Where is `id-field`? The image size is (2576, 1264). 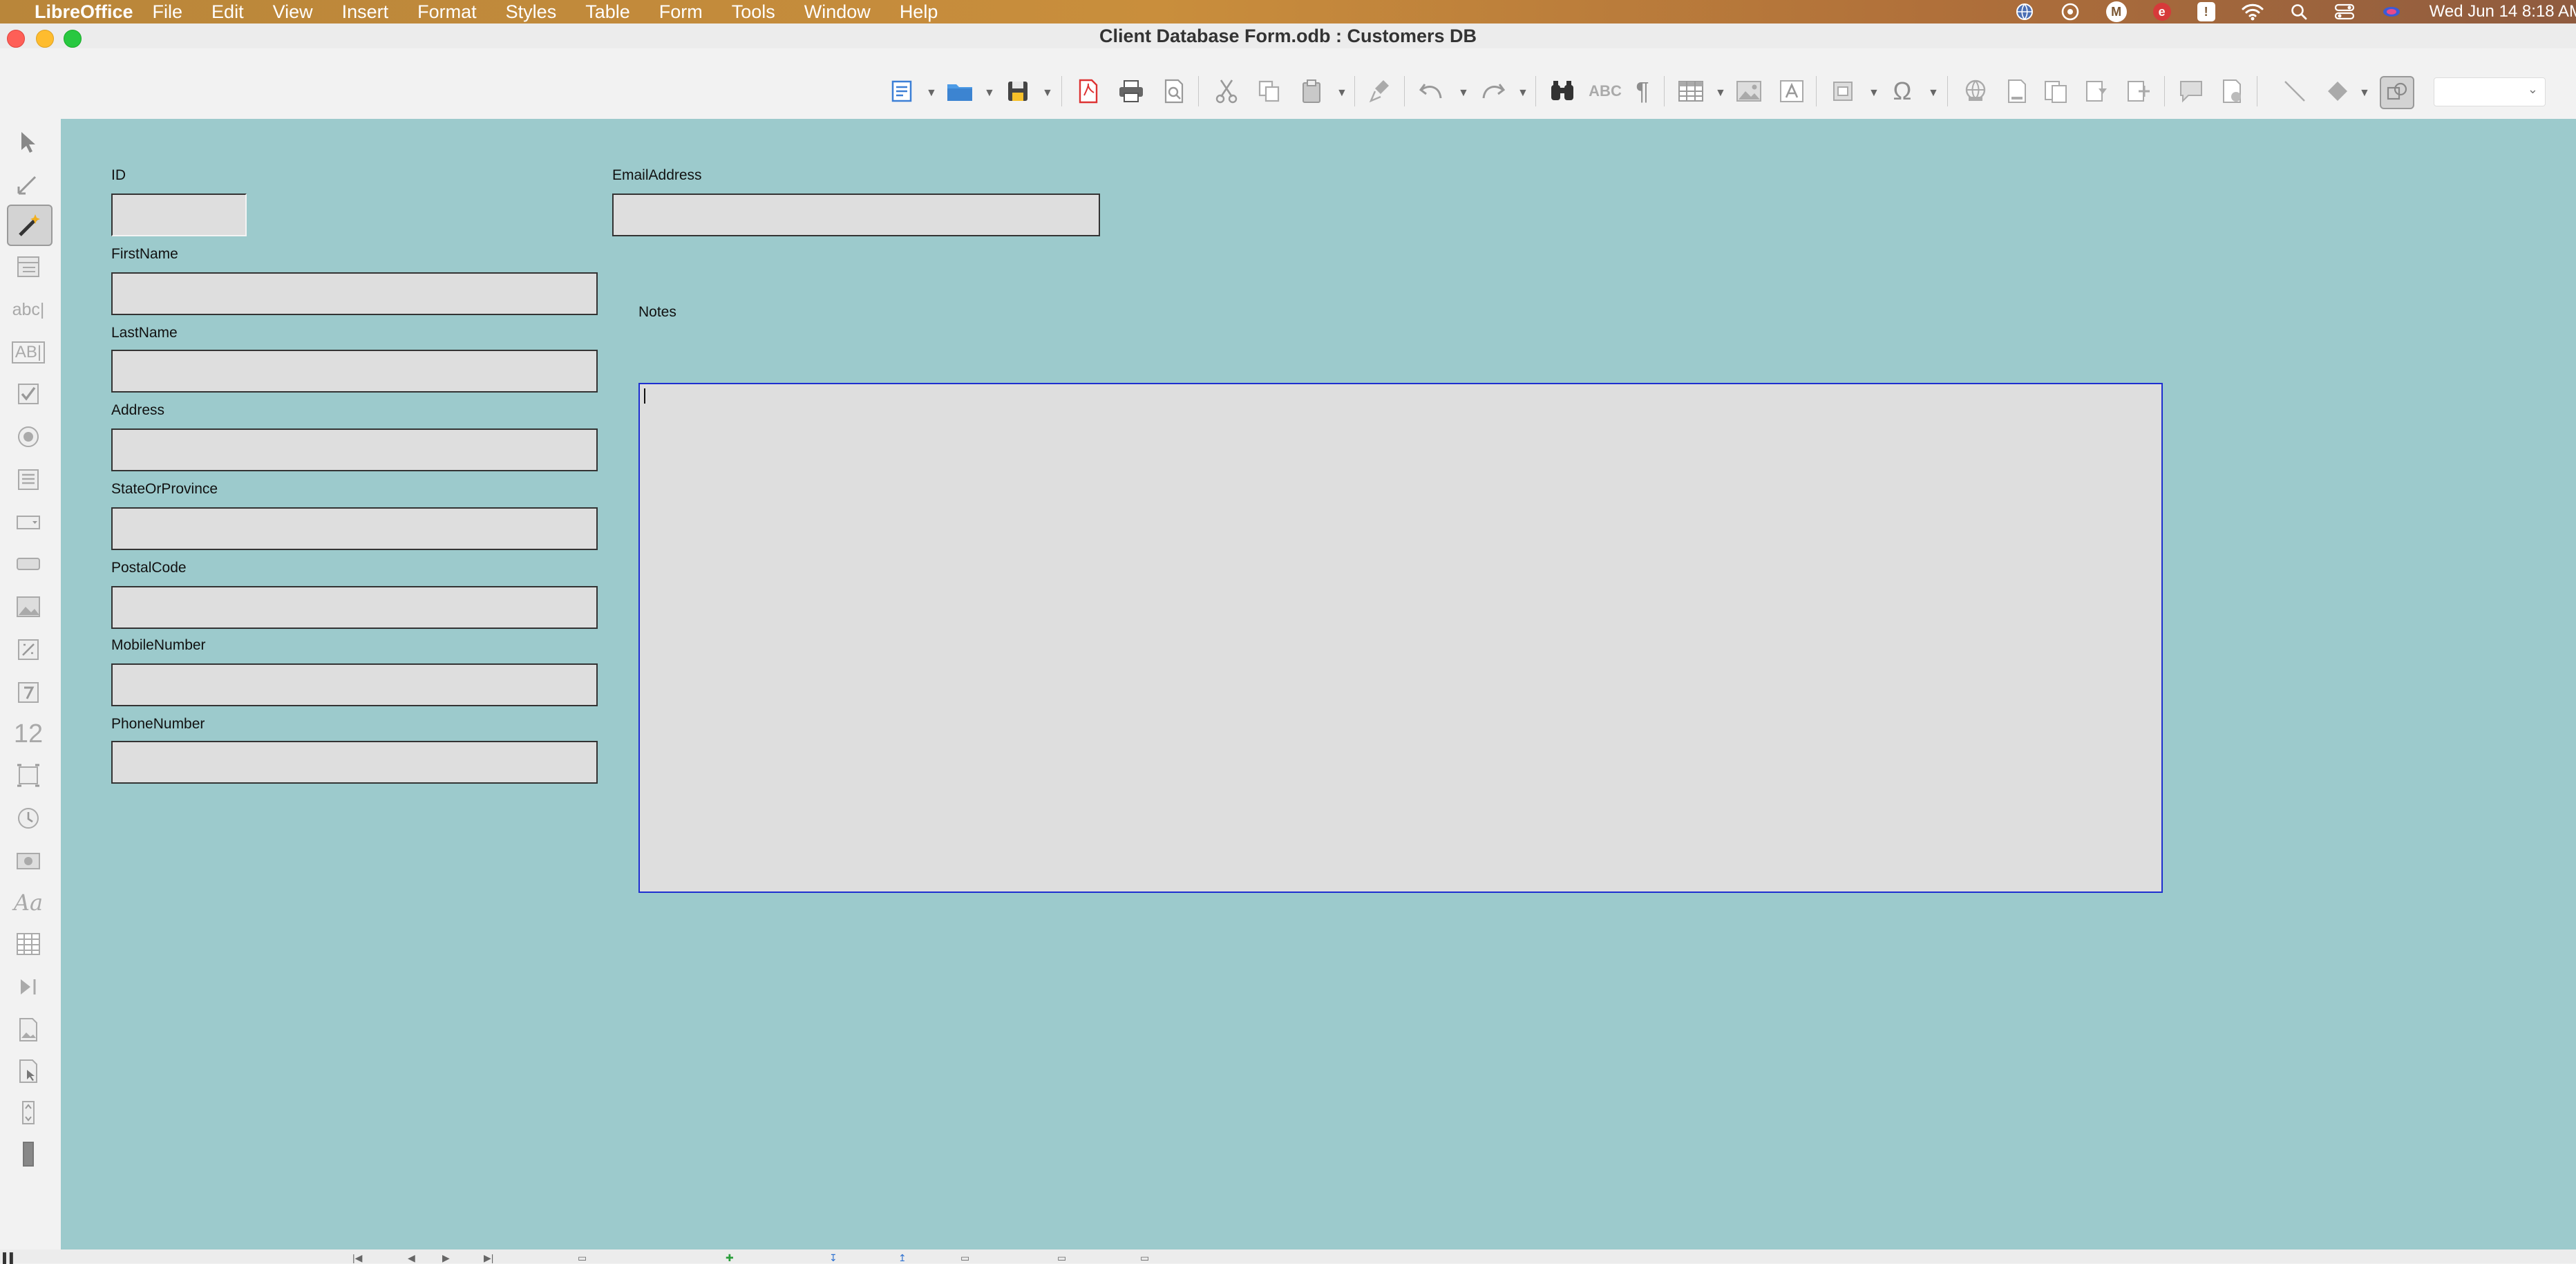
id-field is located at coordinates (179, 215).